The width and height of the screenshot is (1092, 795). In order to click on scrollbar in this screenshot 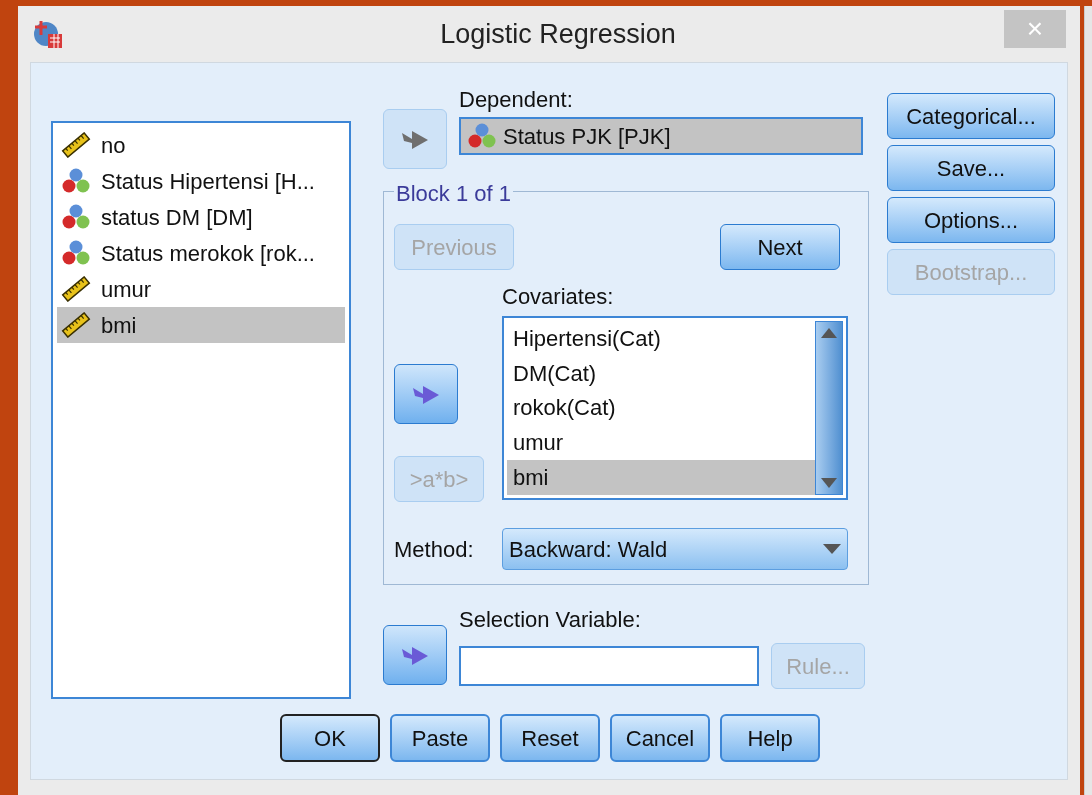, I will do `click(829, 408)`.